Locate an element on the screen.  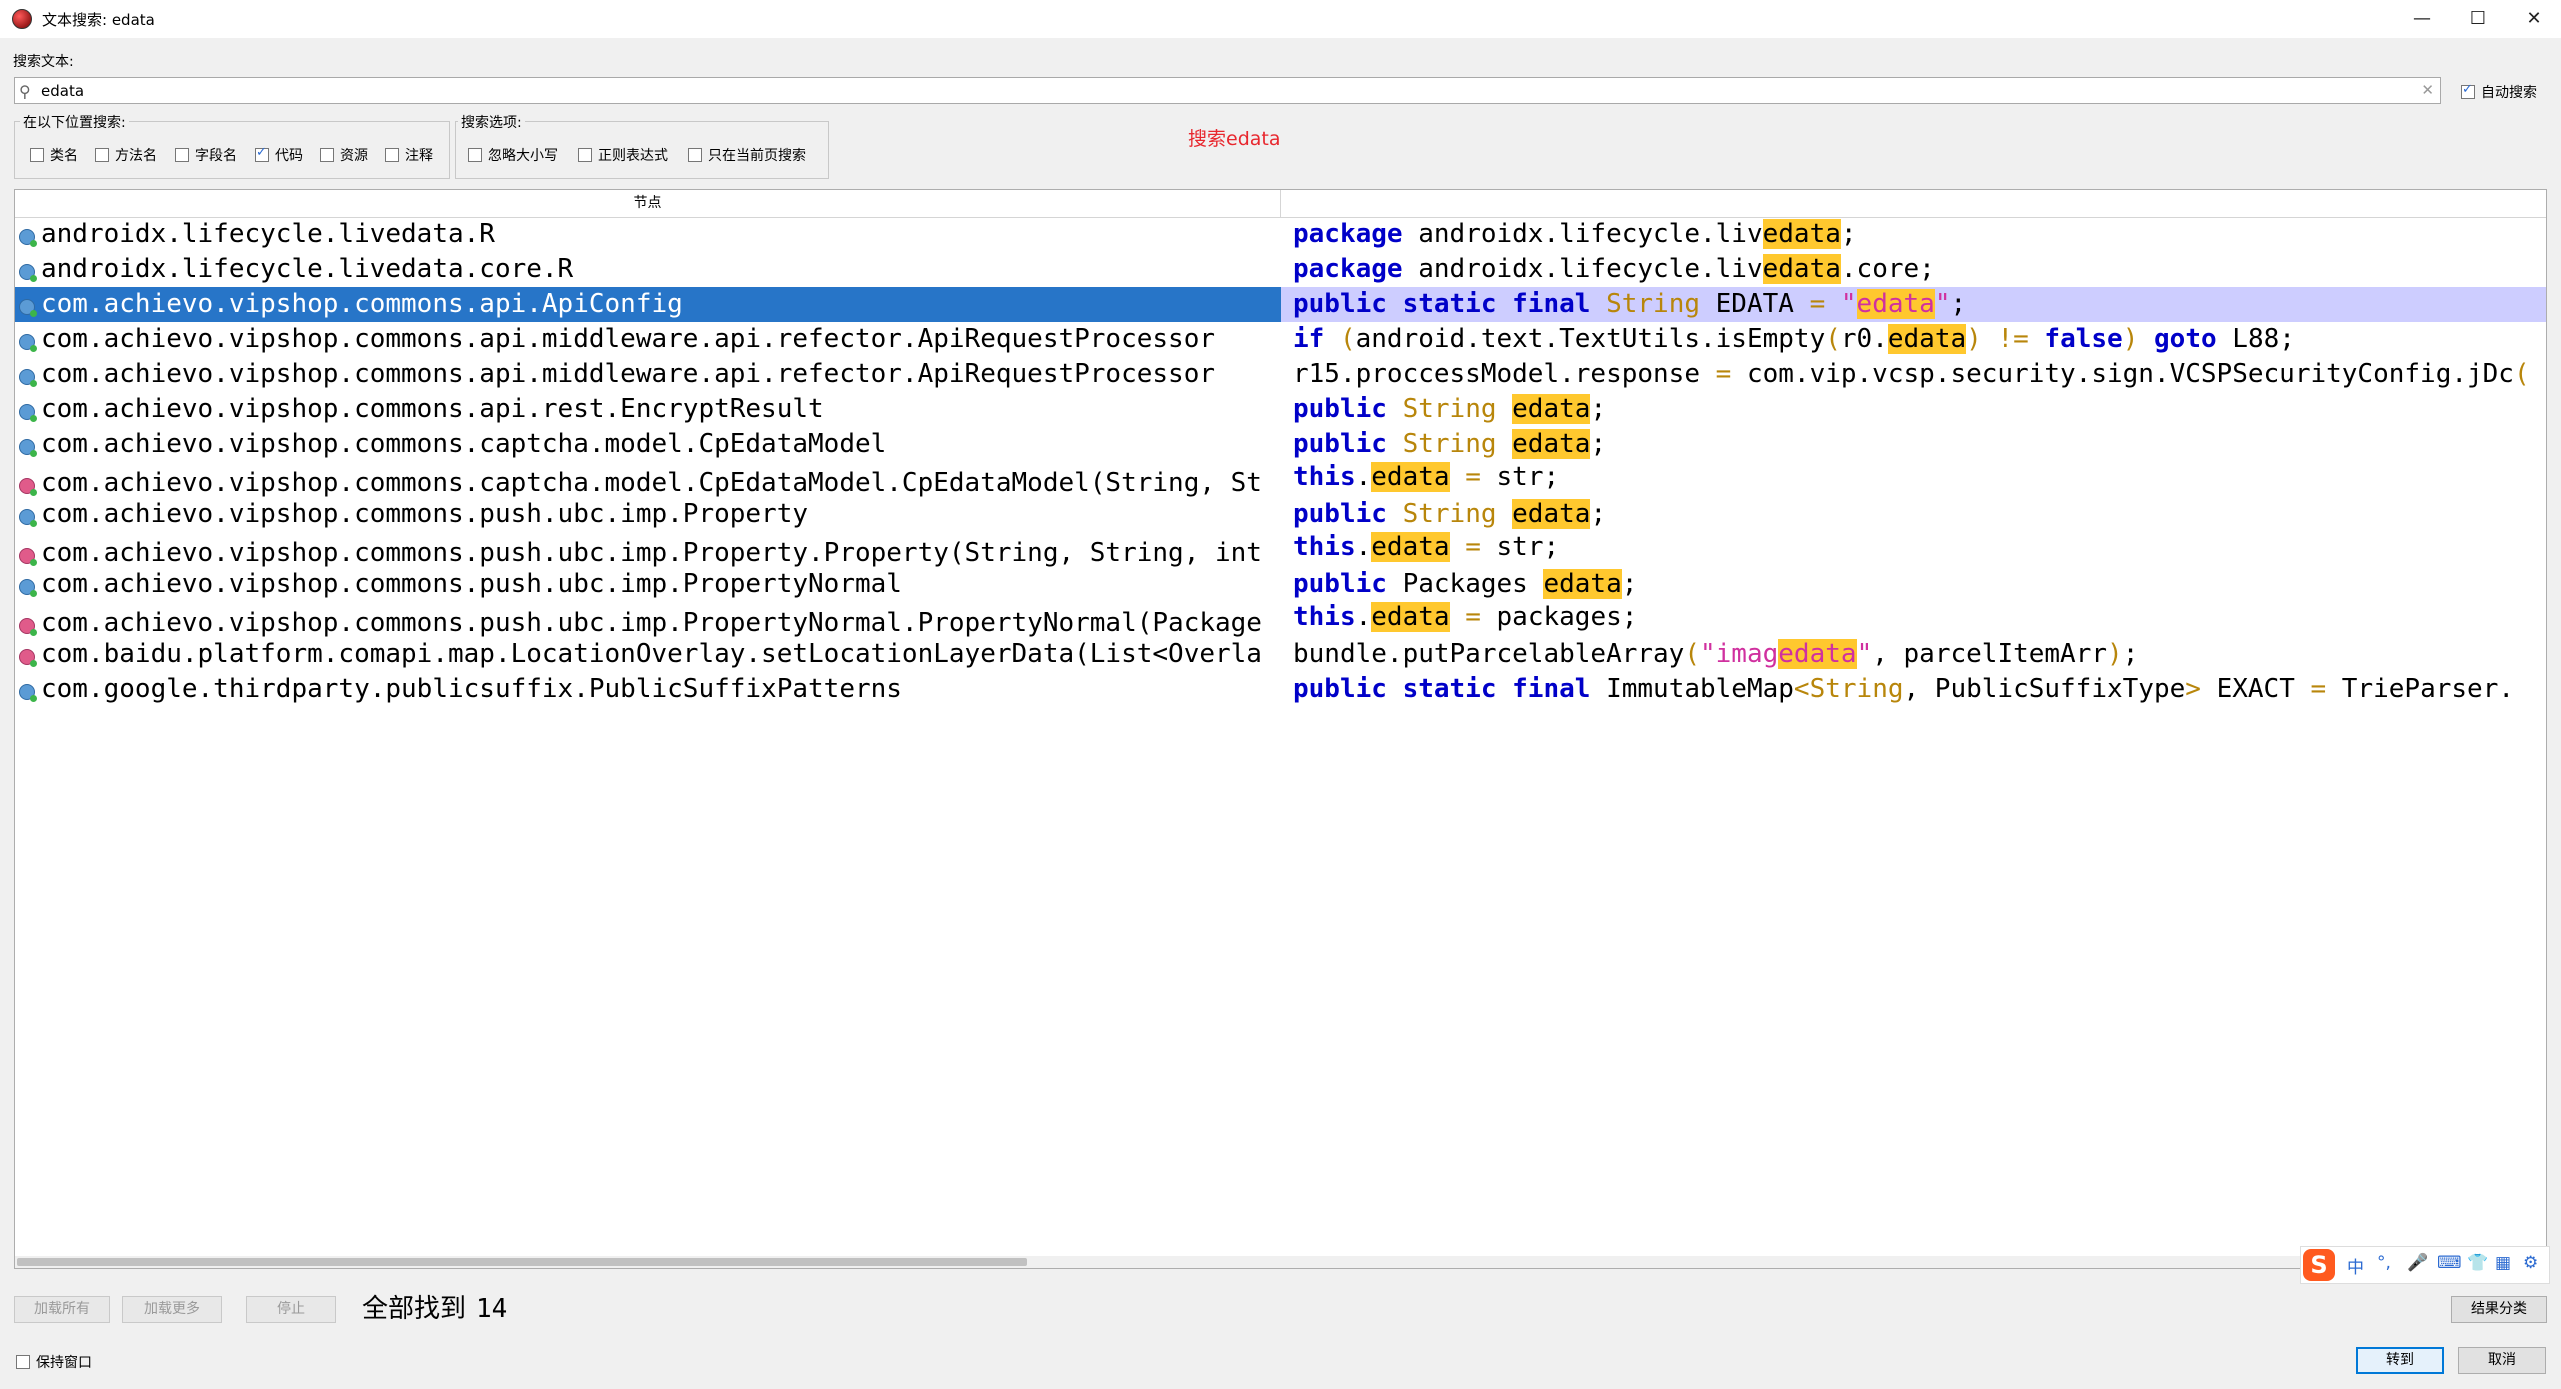
skin-icon: 👕 is located at coordinates (2477, 1263).